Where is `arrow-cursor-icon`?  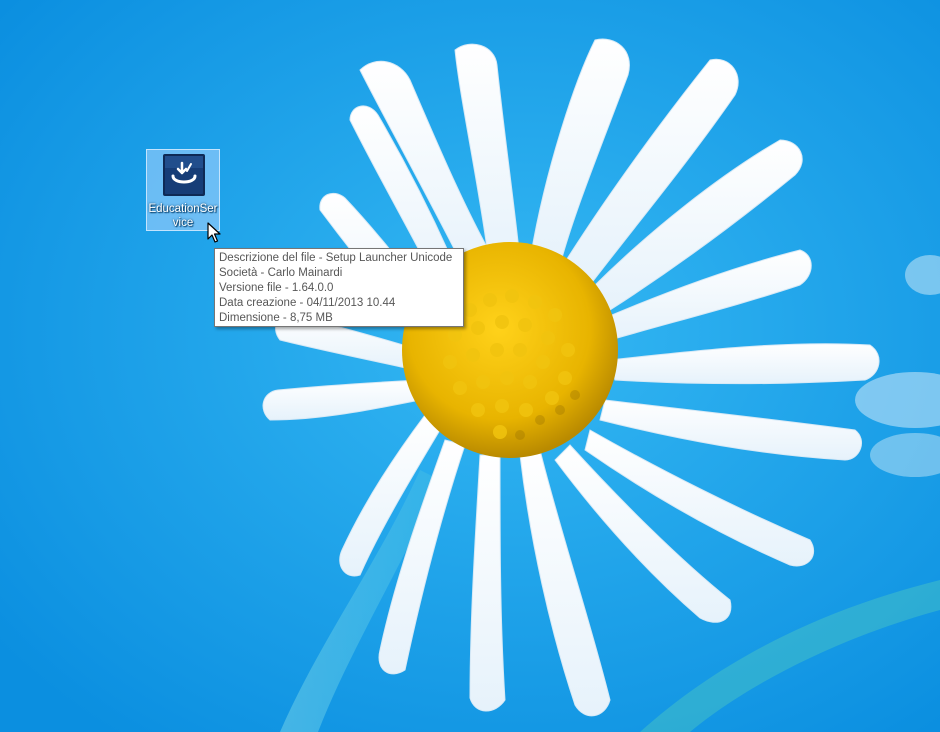 arrow-cursor-icon is located at coordinates (214, 232).